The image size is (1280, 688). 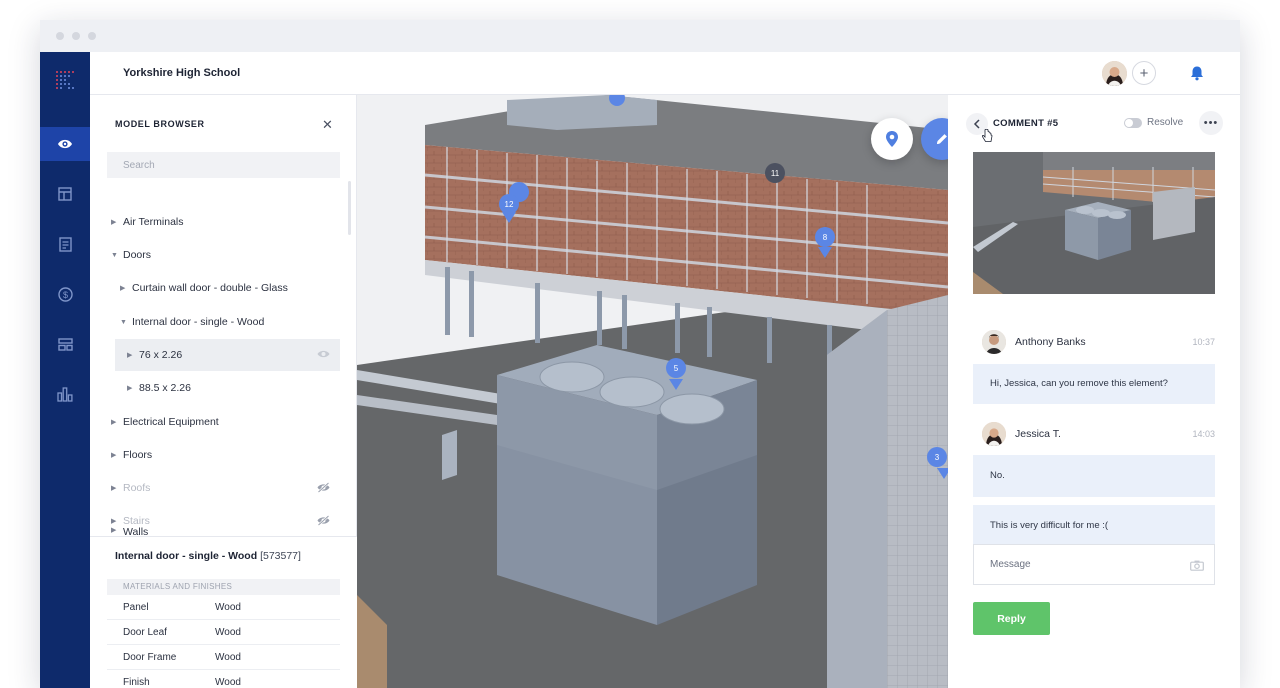 What do you see at coordinates (1011, 618) in the screenshot?
I see `reply-button: Reply` at bounding box center [1011, 618].